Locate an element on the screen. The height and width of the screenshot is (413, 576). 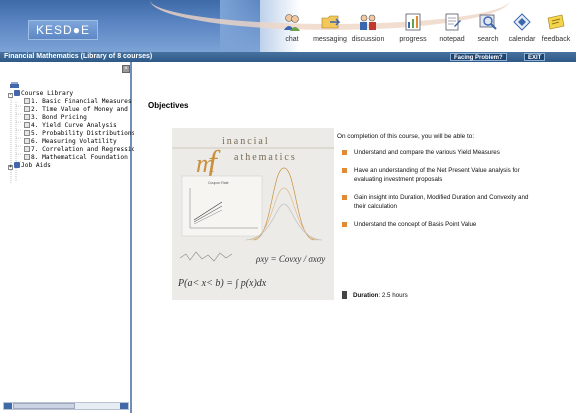
horizontal-scrollbar is located at coordinates (66, 406).